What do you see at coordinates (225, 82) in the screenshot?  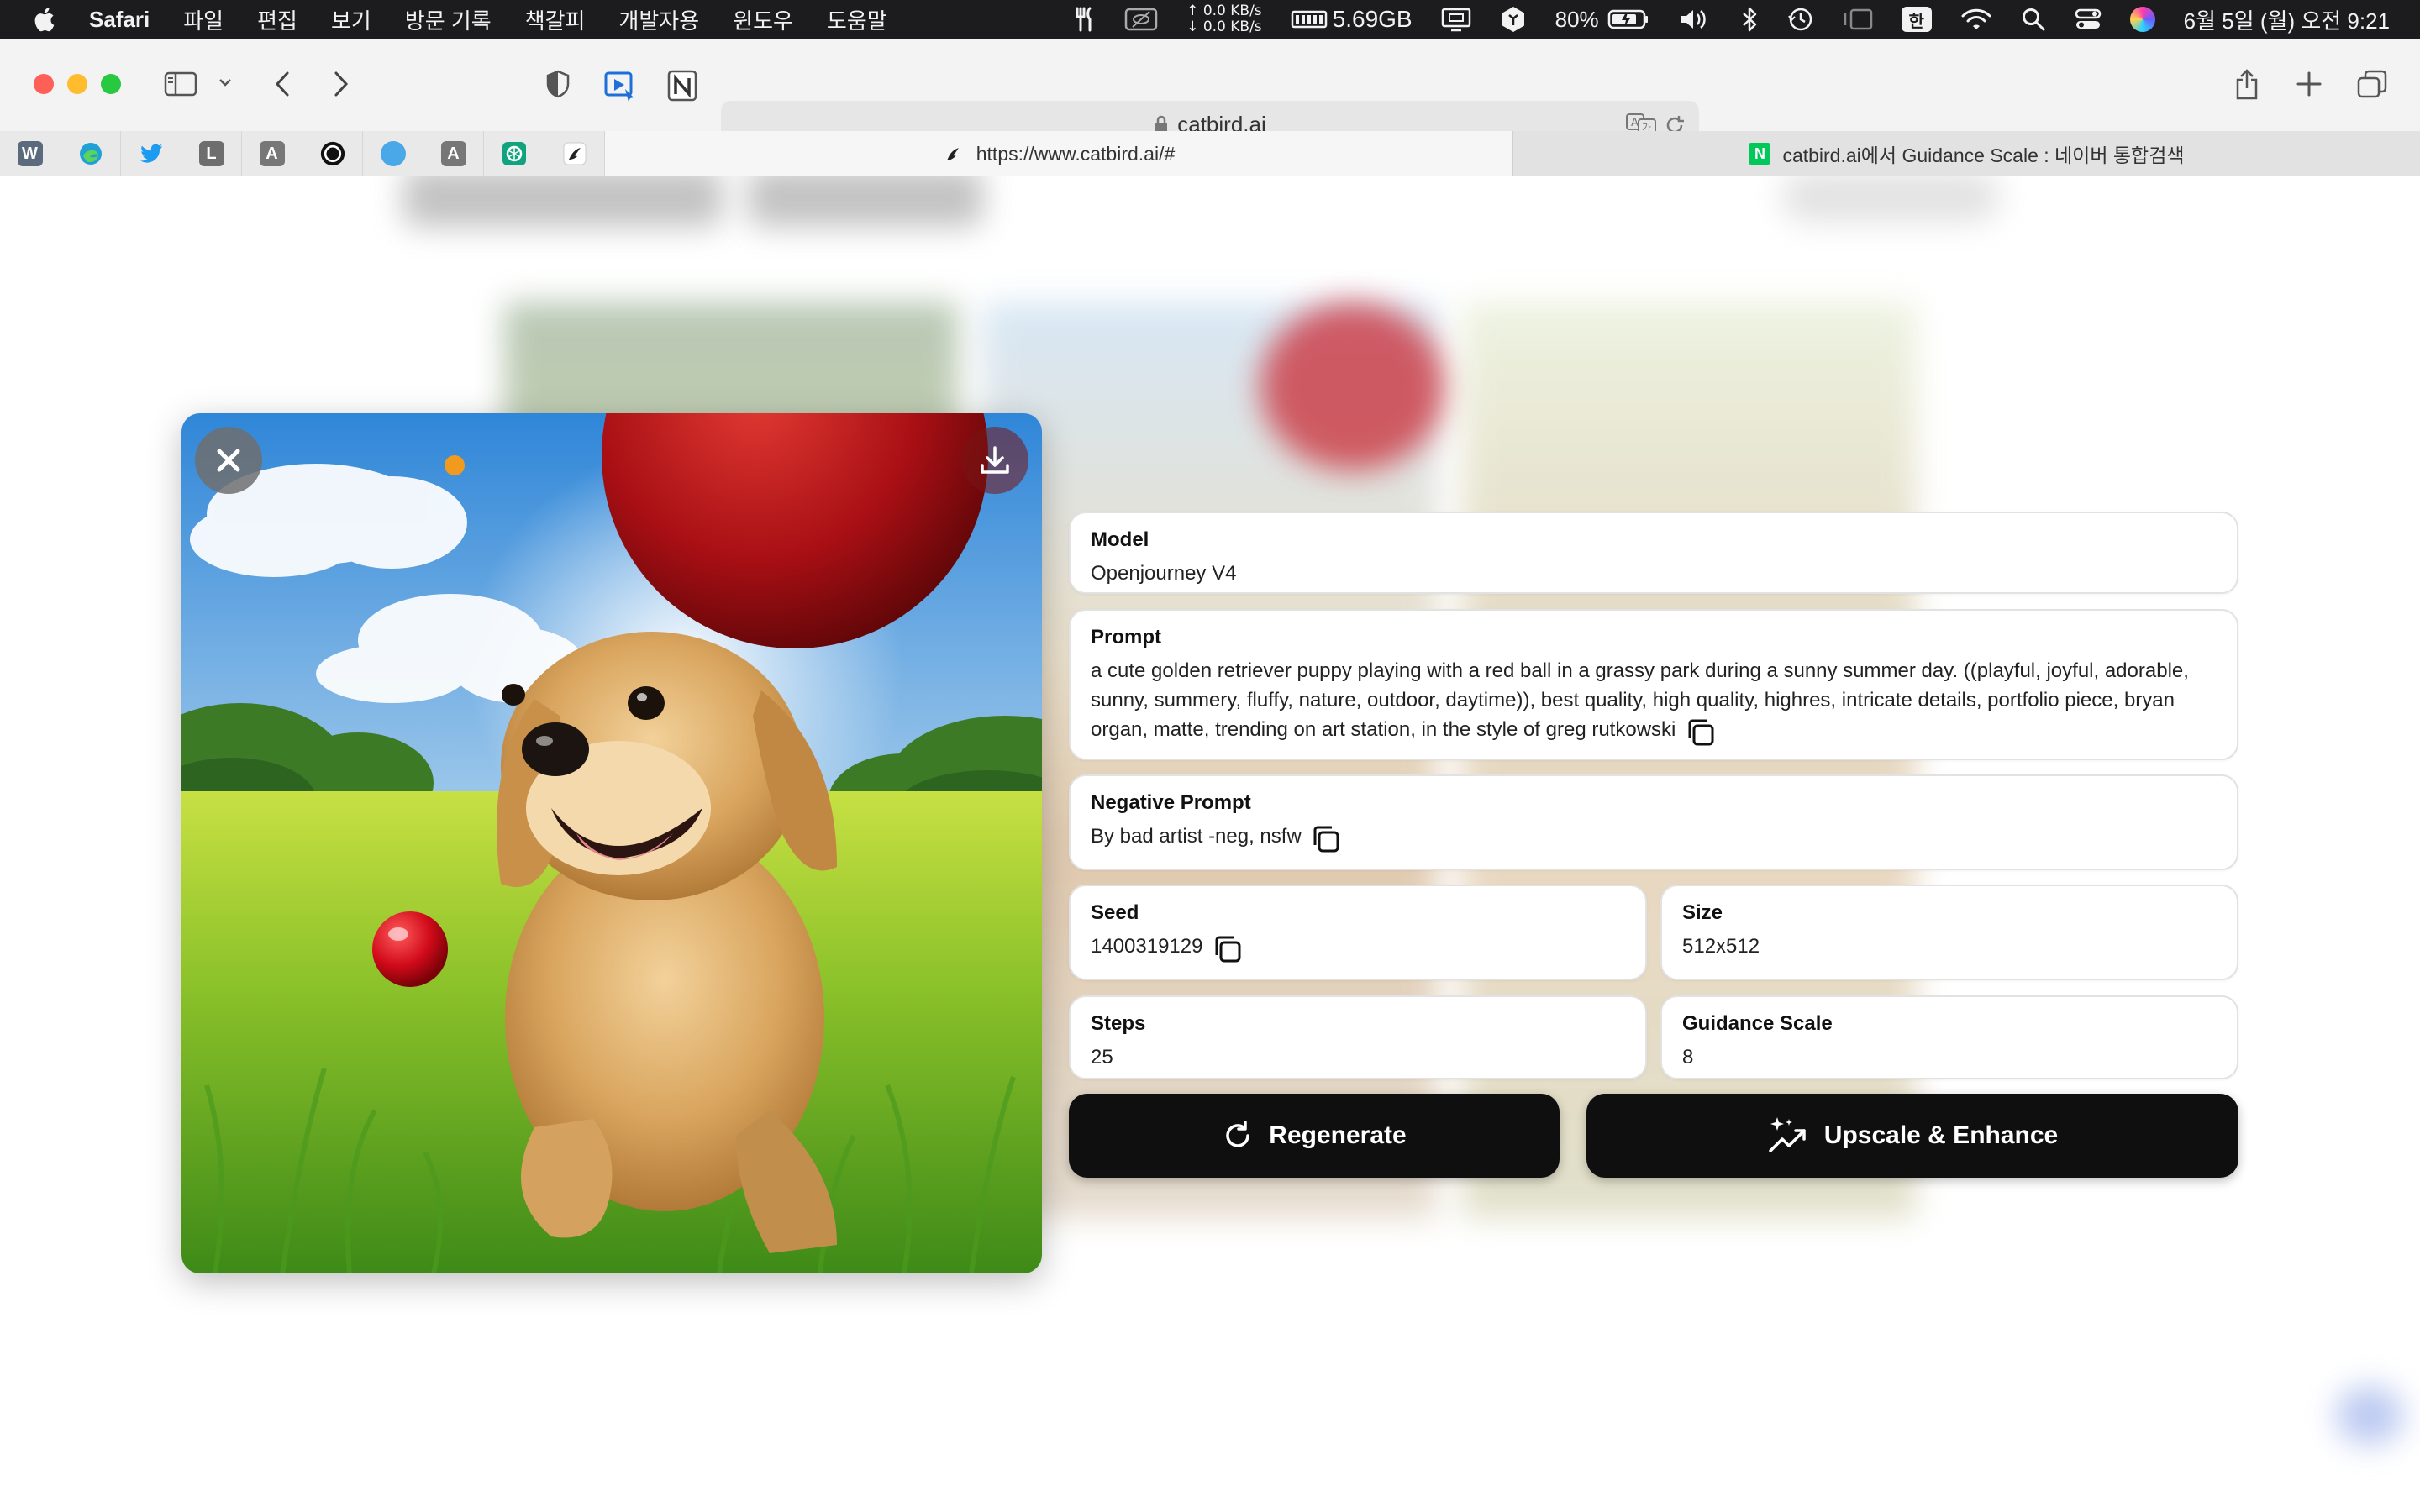 I see `chevron-down-icon` at bounding box center [225, 82].